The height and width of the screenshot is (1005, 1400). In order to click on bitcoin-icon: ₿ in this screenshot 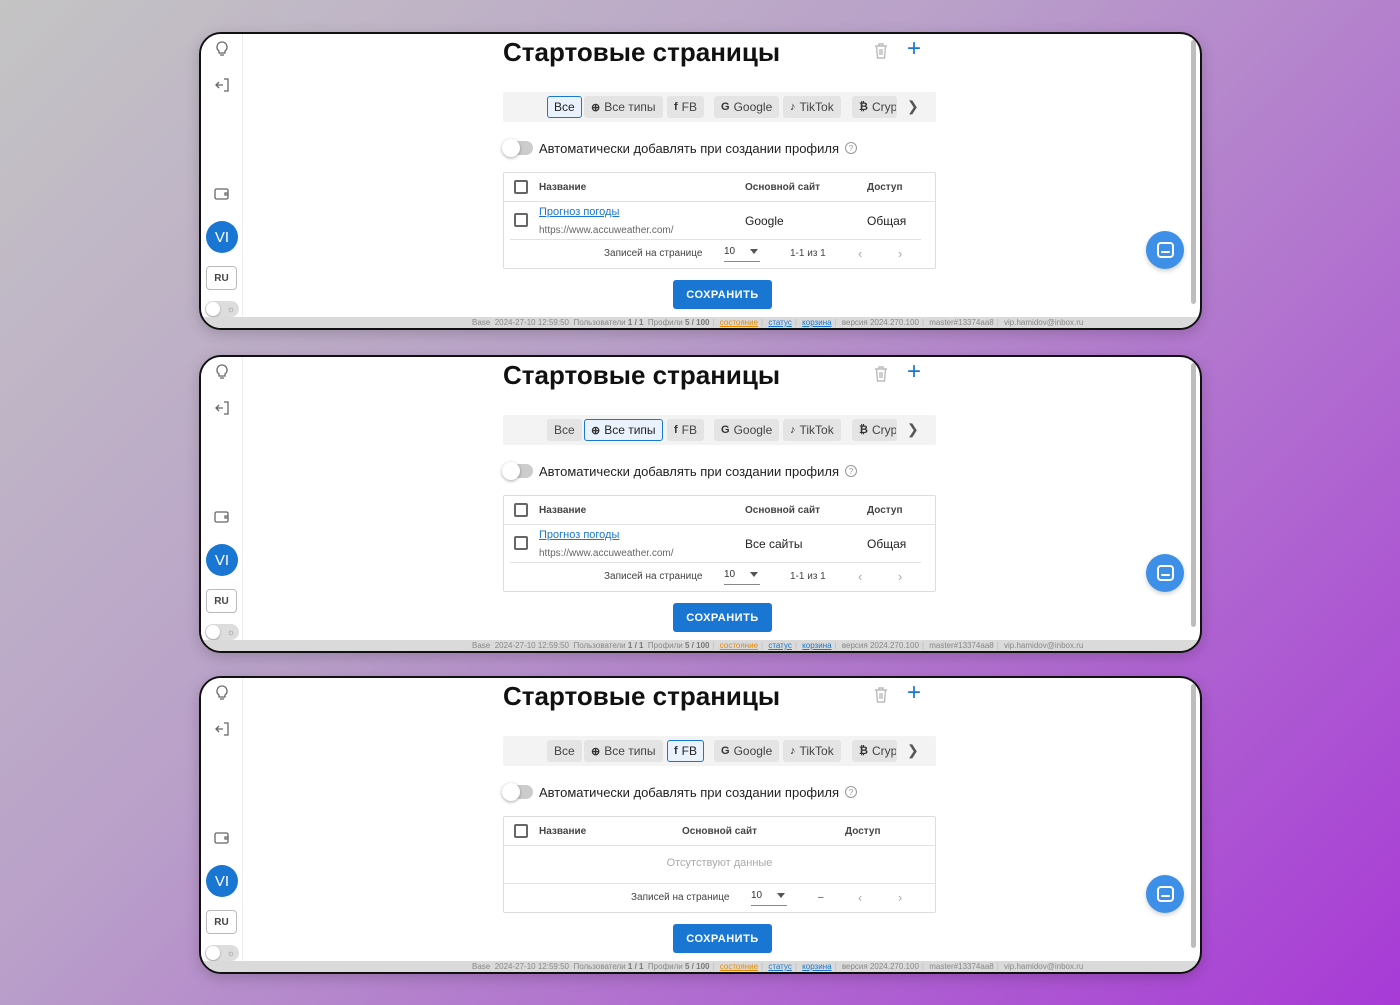, I will do `click(863, 107)`.